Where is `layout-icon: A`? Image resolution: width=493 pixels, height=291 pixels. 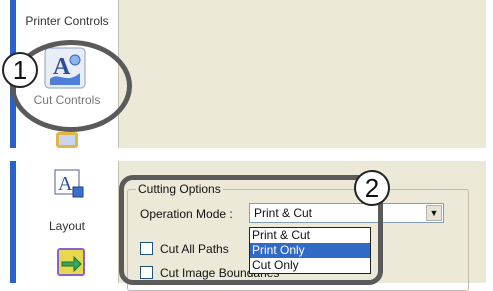
layout-icon: A is located at coordinates (69, 186).